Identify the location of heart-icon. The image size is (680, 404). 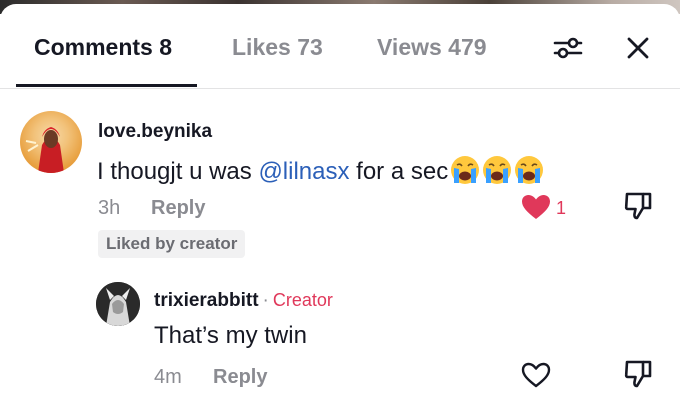
(536, 207).